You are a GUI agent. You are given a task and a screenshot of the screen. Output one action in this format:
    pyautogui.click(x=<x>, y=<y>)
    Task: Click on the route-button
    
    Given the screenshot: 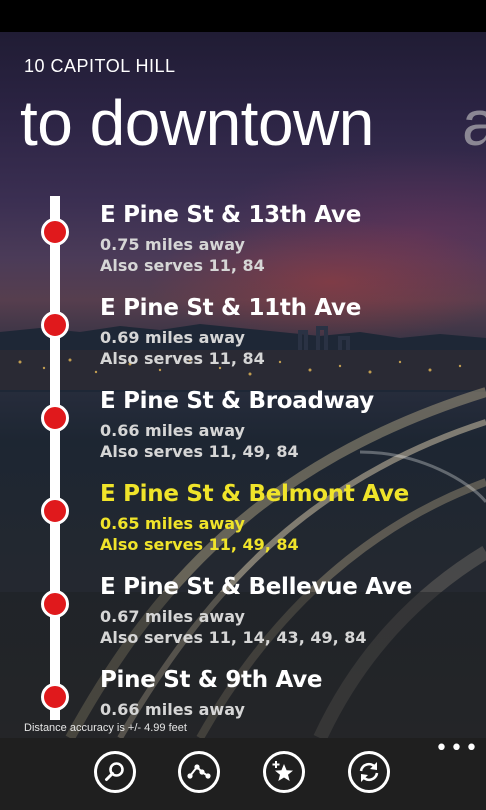 What is the action you would take?
    pyautogui.click(x=199, y=772)
    